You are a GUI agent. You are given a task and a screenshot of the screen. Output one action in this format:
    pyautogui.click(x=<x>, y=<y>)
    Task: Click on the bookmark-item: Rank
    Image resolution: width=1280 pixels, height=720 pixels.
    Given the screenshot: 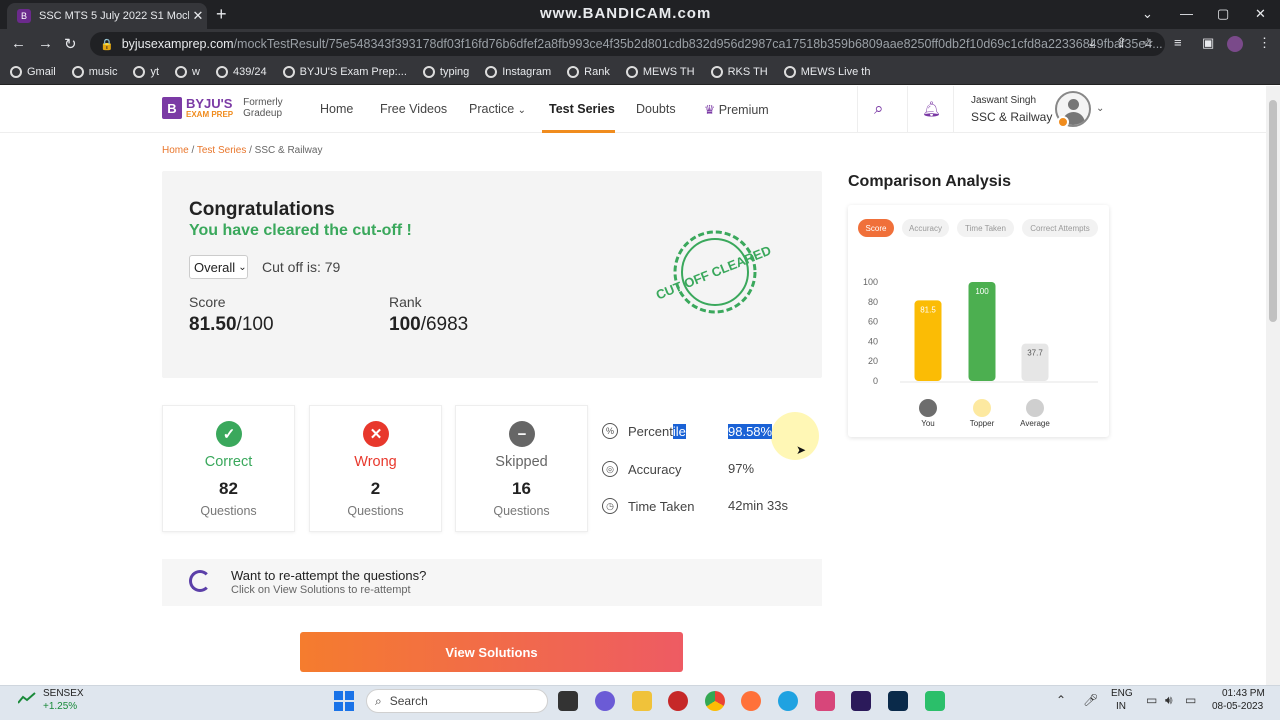 What is the action you would take?
    pyautogui.click(x=588, y=71)
    